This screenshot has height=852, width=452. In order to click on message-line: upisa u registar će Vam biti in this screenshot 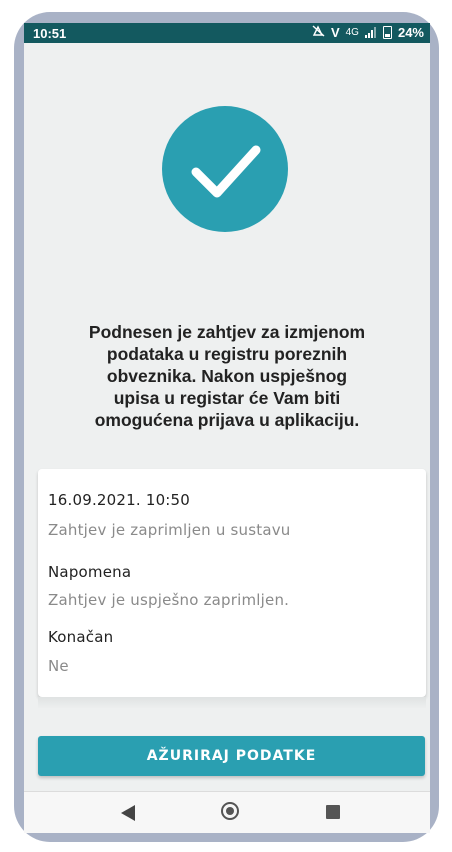, I will do `click(227, 398)`.